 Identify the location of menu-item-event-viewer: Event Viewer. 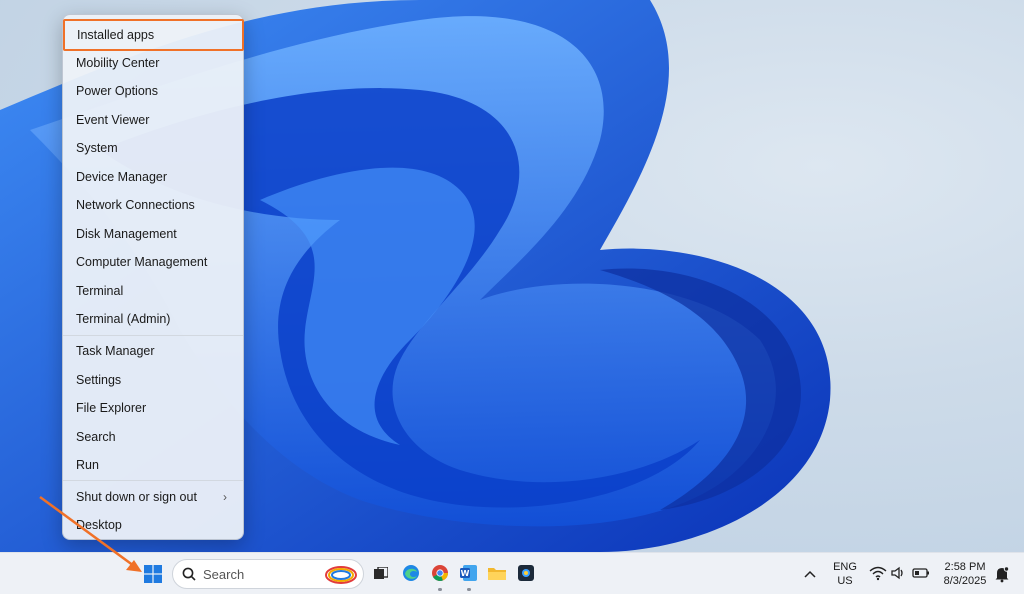
(153, 120).